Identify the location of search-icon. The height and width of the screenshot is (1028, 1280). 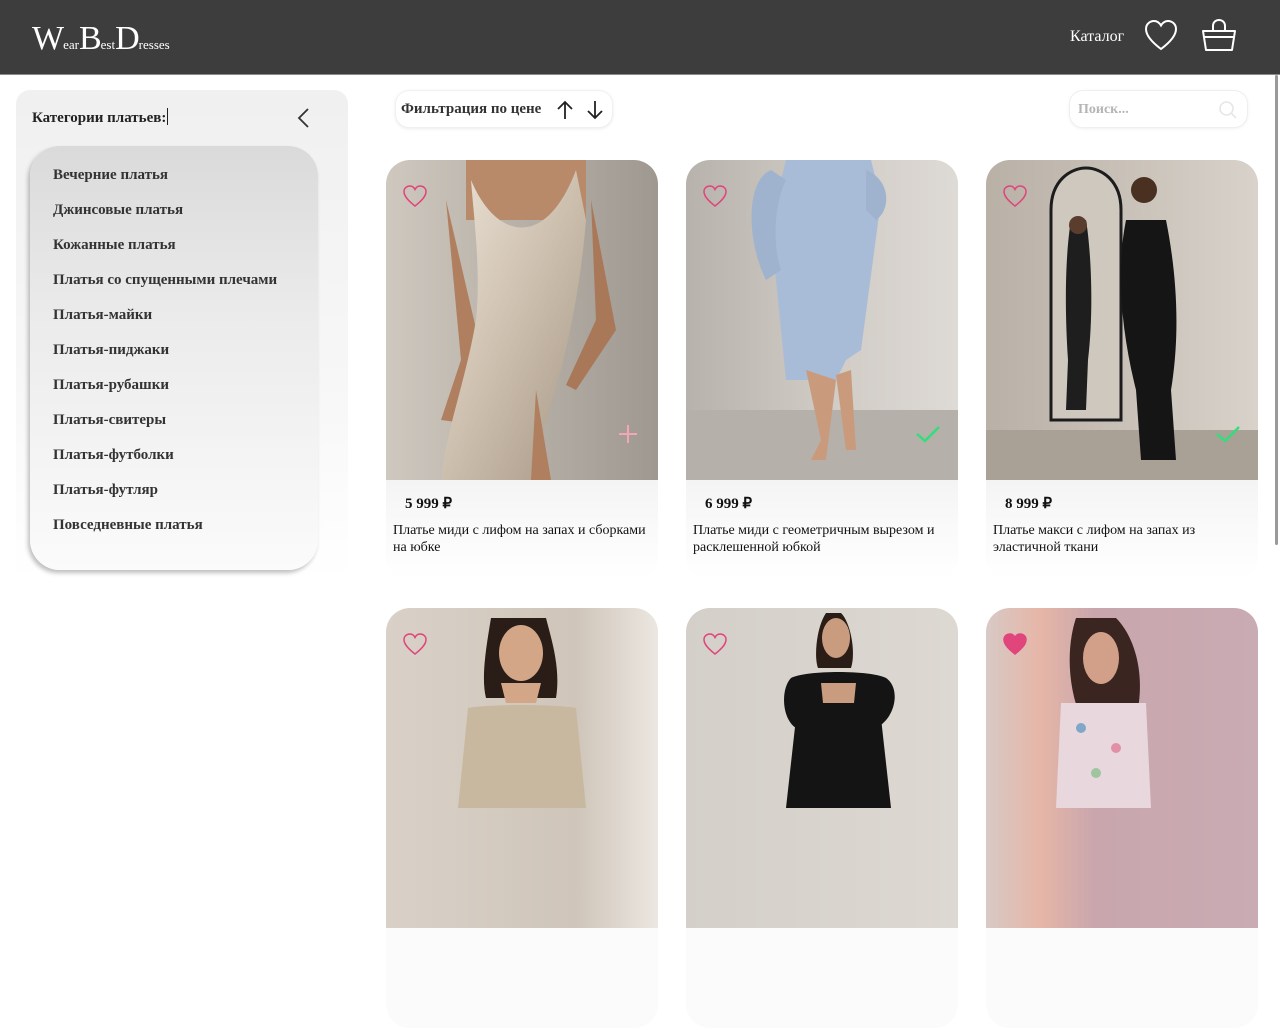
(1228, 110).